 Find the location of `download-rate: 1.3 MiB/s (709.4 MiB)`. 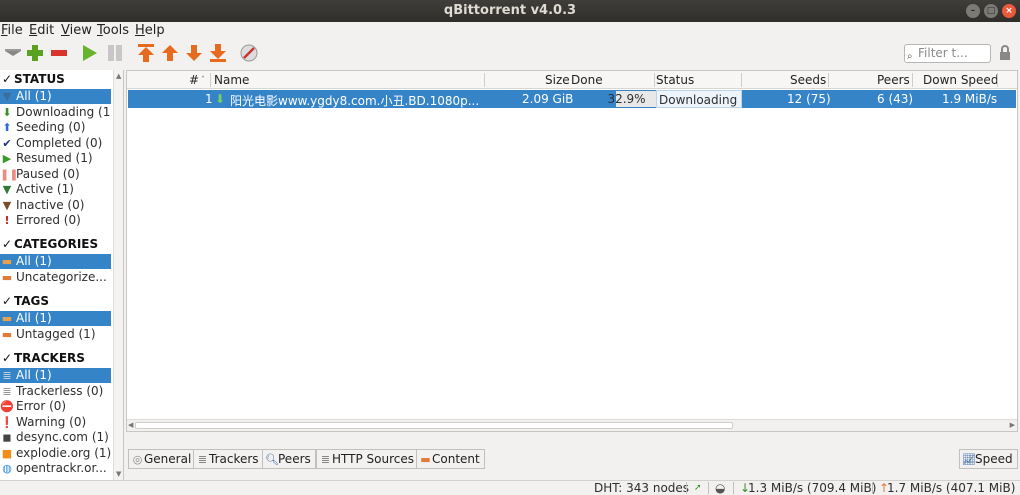

download-rate: 1.3 MiB/s (709.4 MiB) is located at coordinates (812, 488).